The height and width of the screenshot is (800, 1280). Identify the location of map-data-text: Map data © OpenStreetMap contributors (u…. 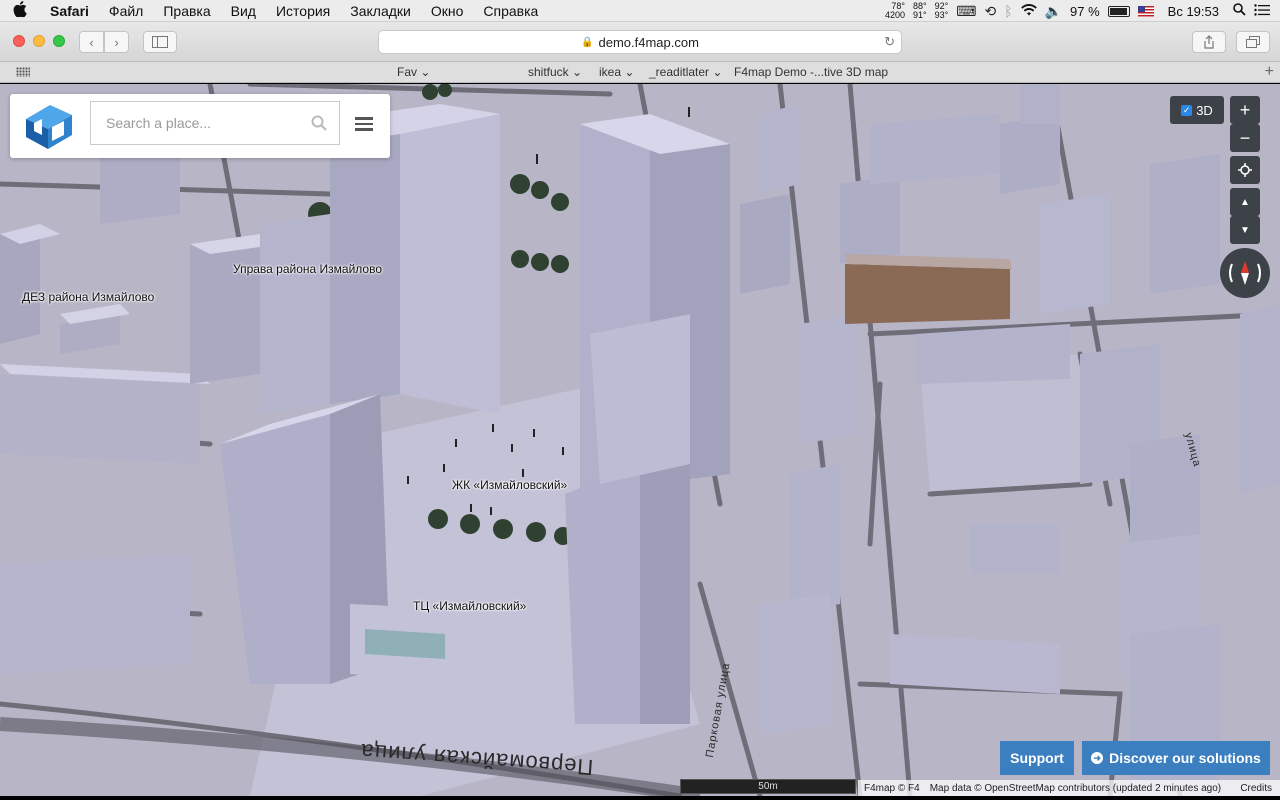
(1075, 788).